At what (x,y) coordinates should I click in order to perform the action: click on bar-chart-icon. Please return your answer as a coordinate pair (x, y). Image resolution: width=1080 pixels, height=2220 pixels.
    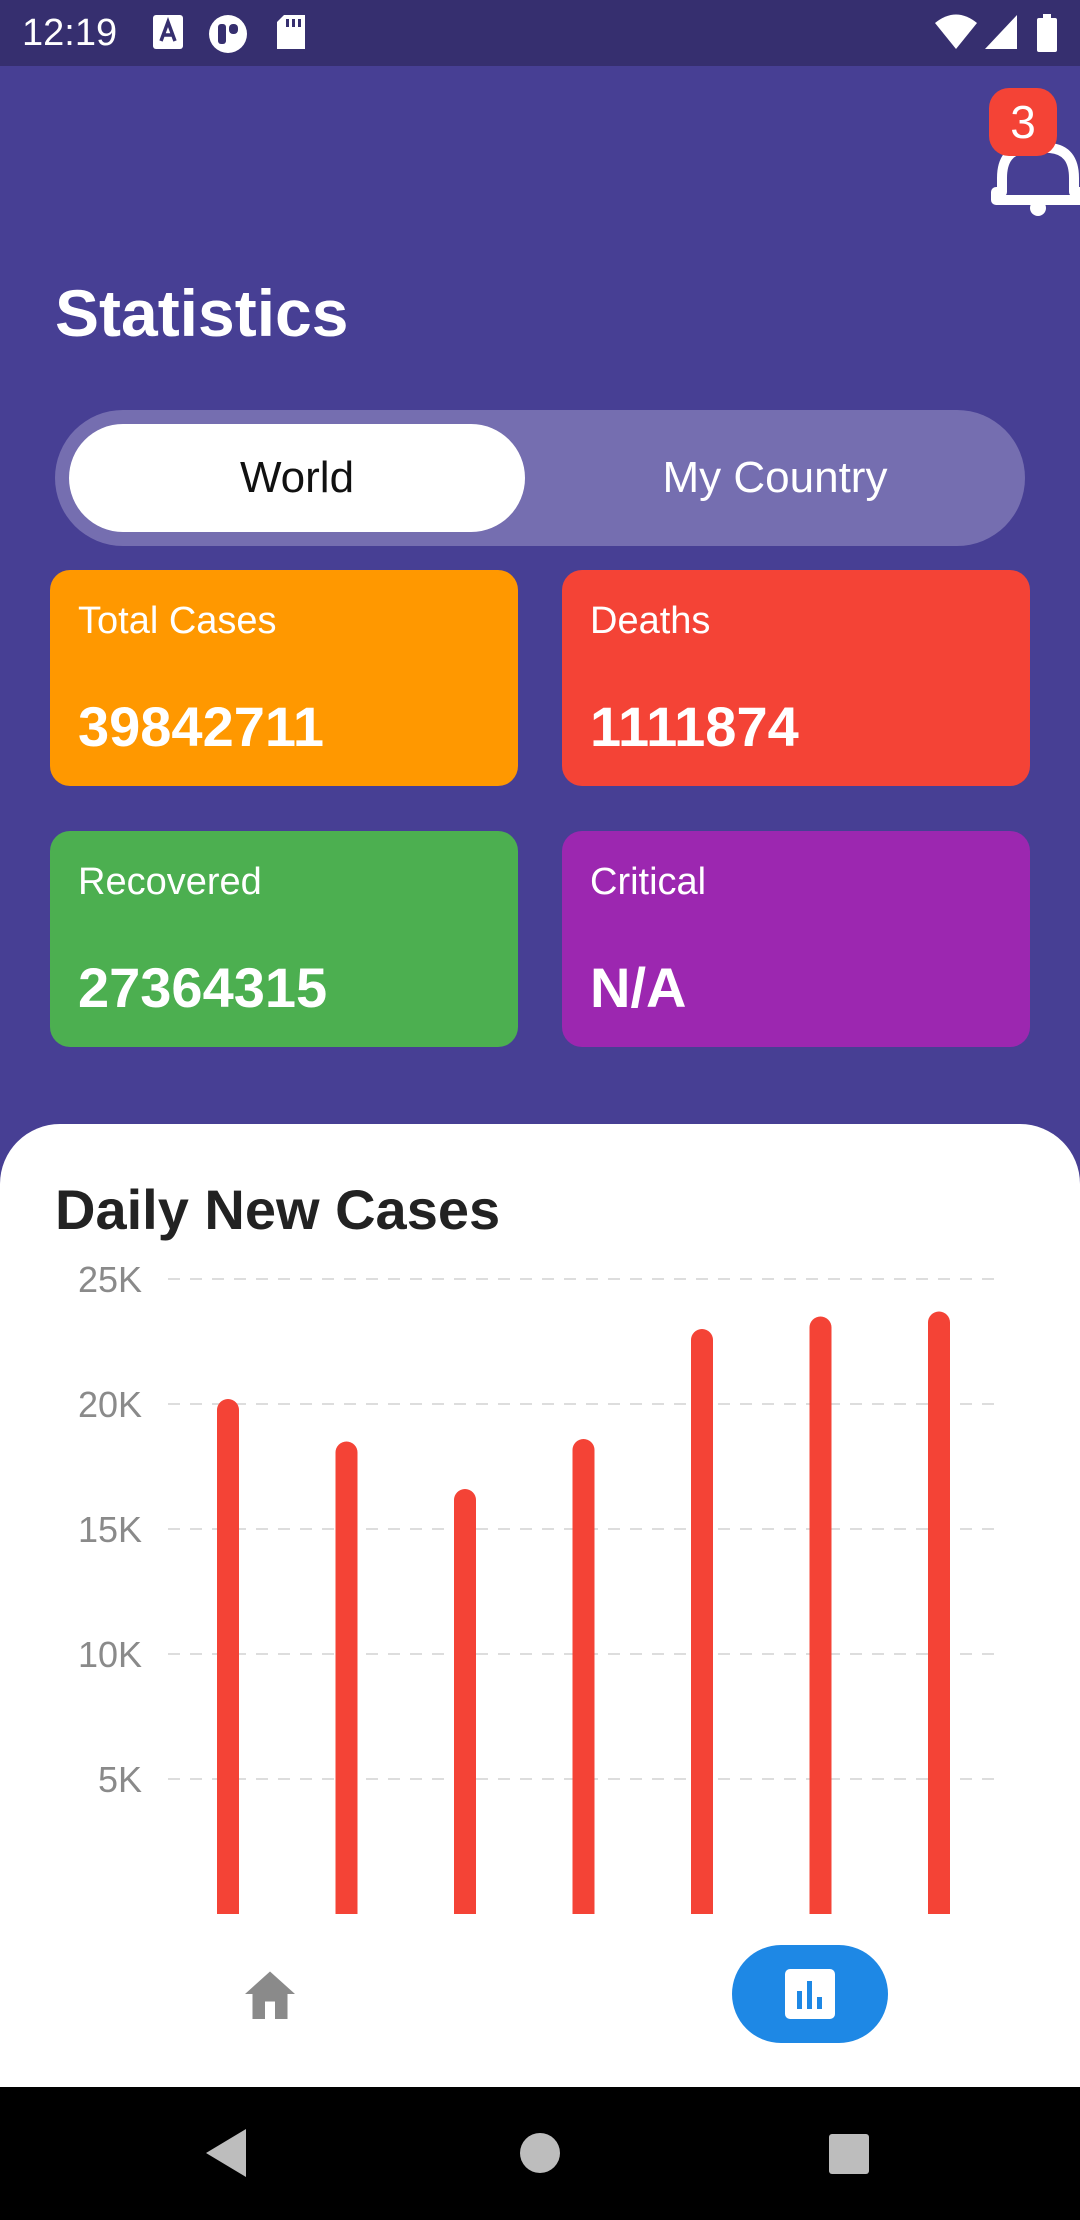
    Looking at the image, I should click on (810, 1994).